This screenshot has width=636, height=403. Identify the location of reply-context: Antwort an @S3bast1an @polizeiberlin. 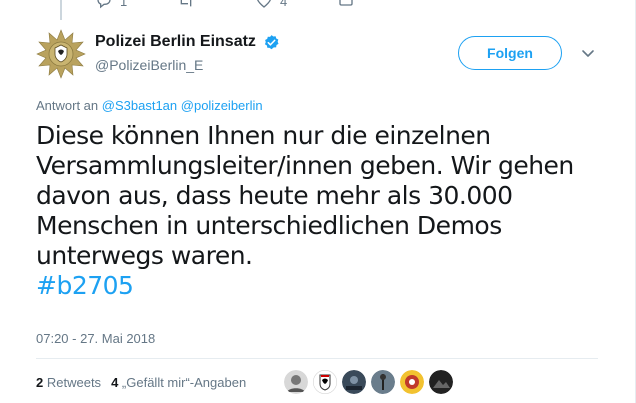
(149, 105).